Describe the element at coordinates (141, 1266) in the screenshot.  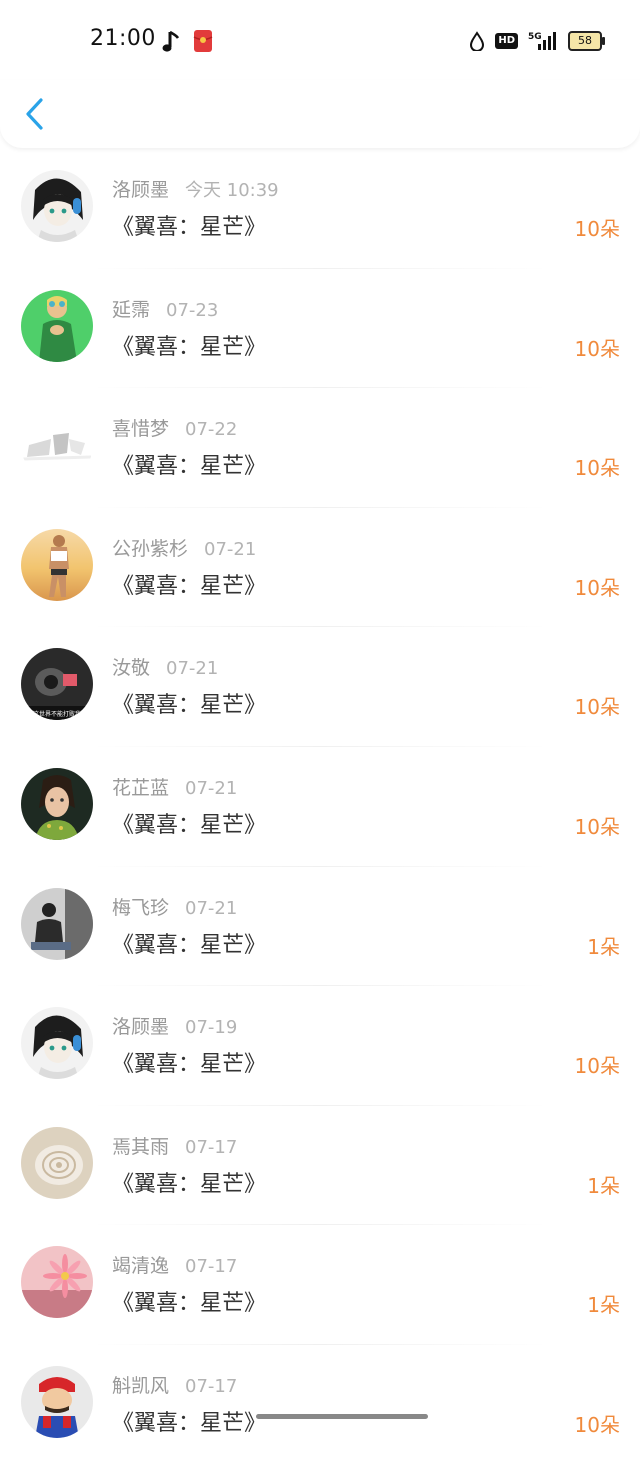
I see `sender-name: 竭清逸` at that location.